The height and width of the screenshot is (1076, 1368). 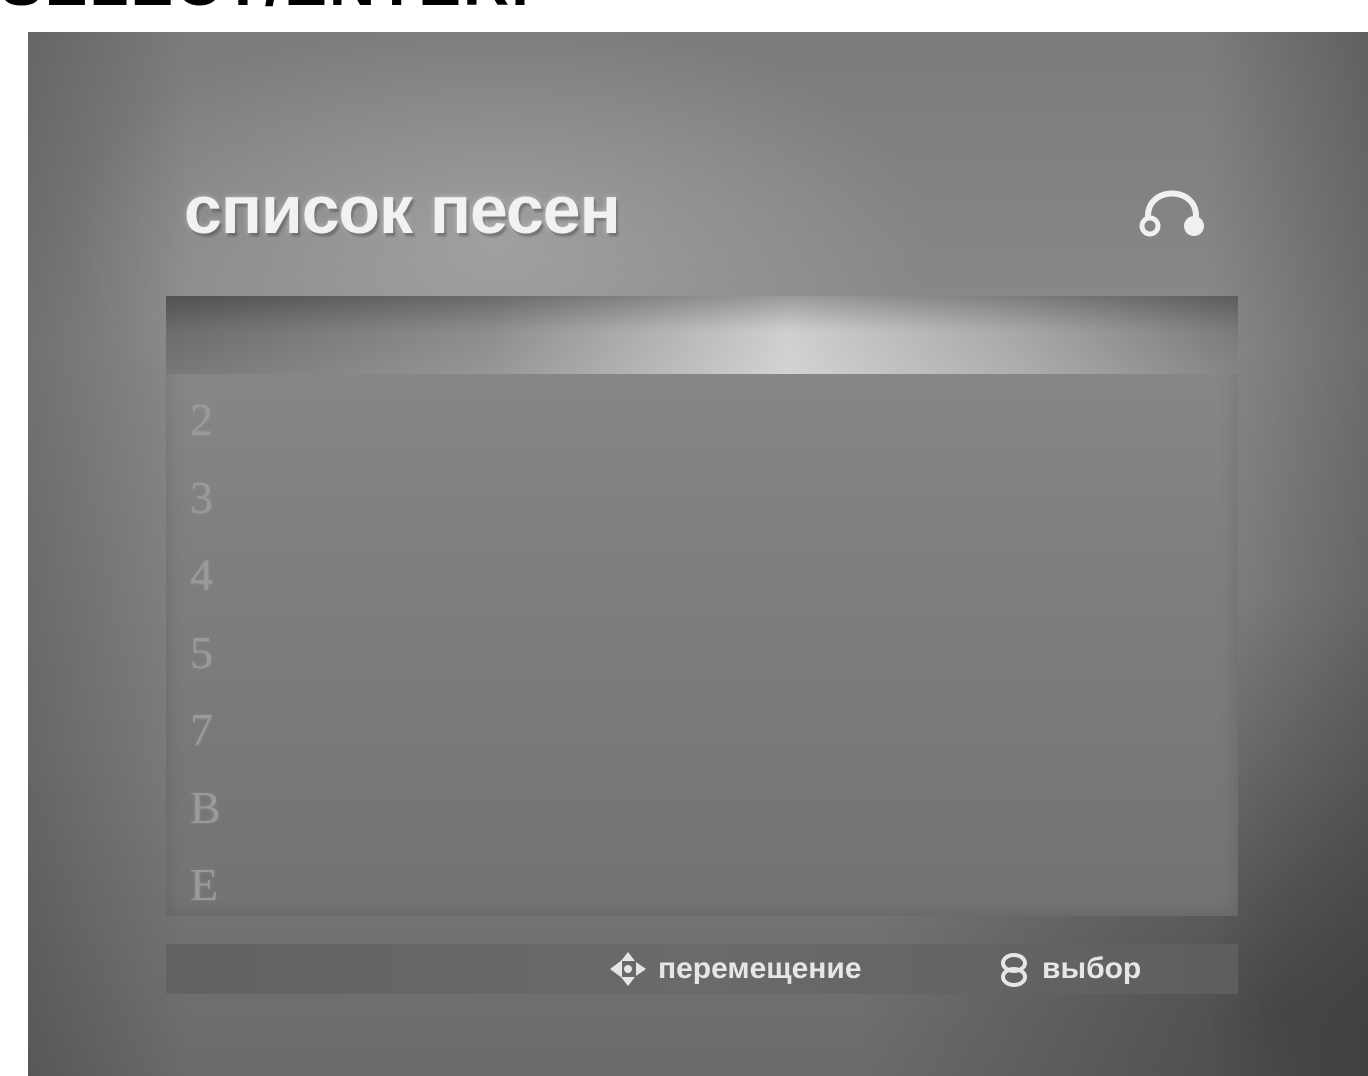 I want to click on track-number: 5, so click(x=201, y=652).